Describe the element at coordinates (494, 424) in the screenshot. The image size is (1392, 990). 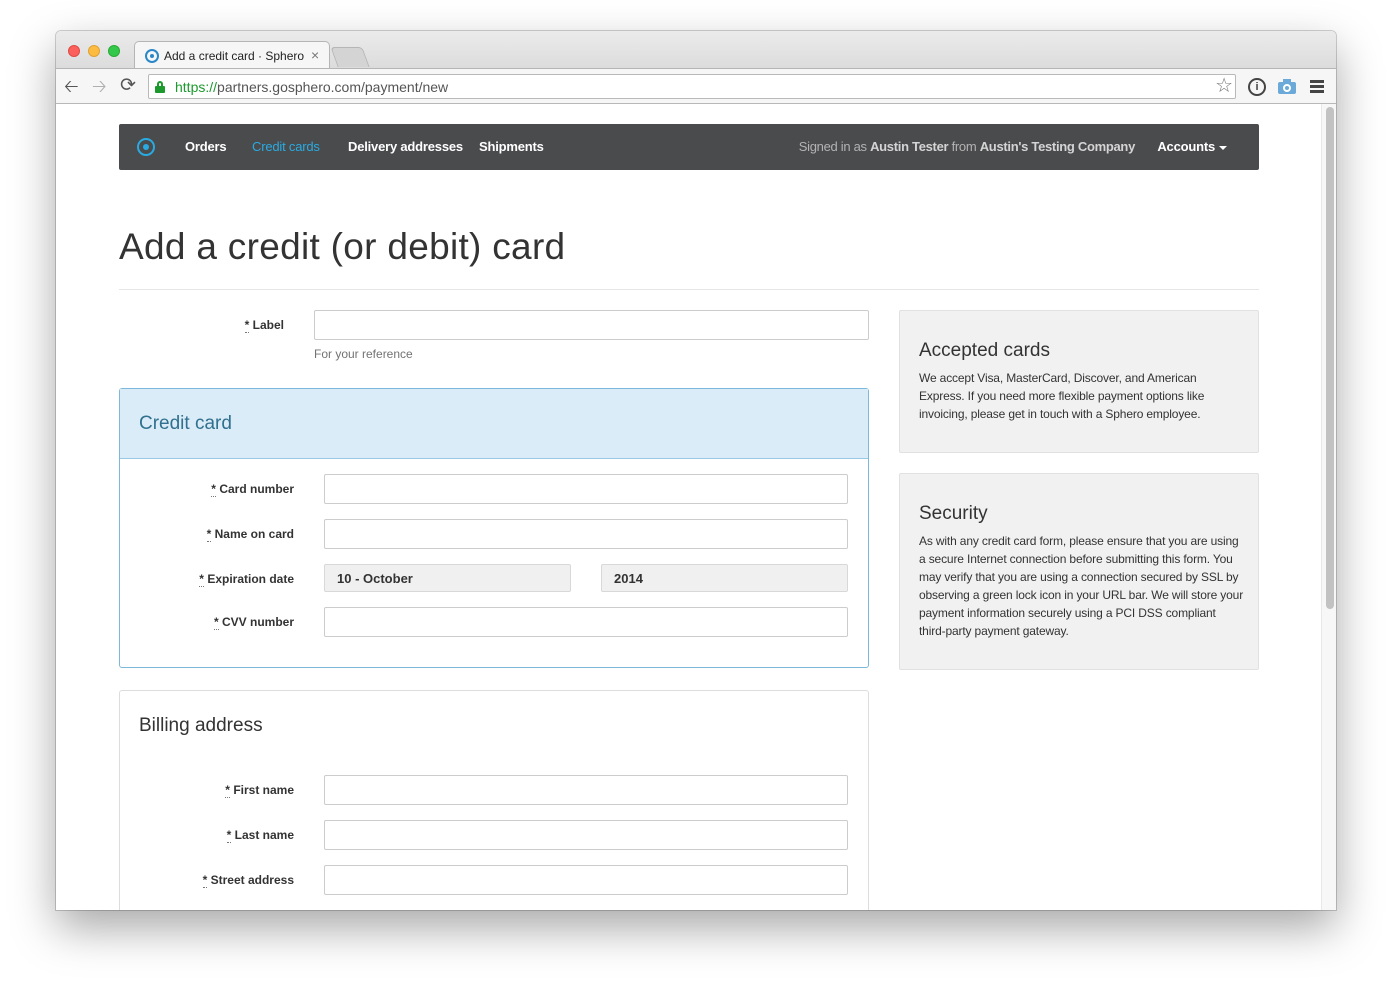
I see `credit-card-panel-header: Credit card` at that location.